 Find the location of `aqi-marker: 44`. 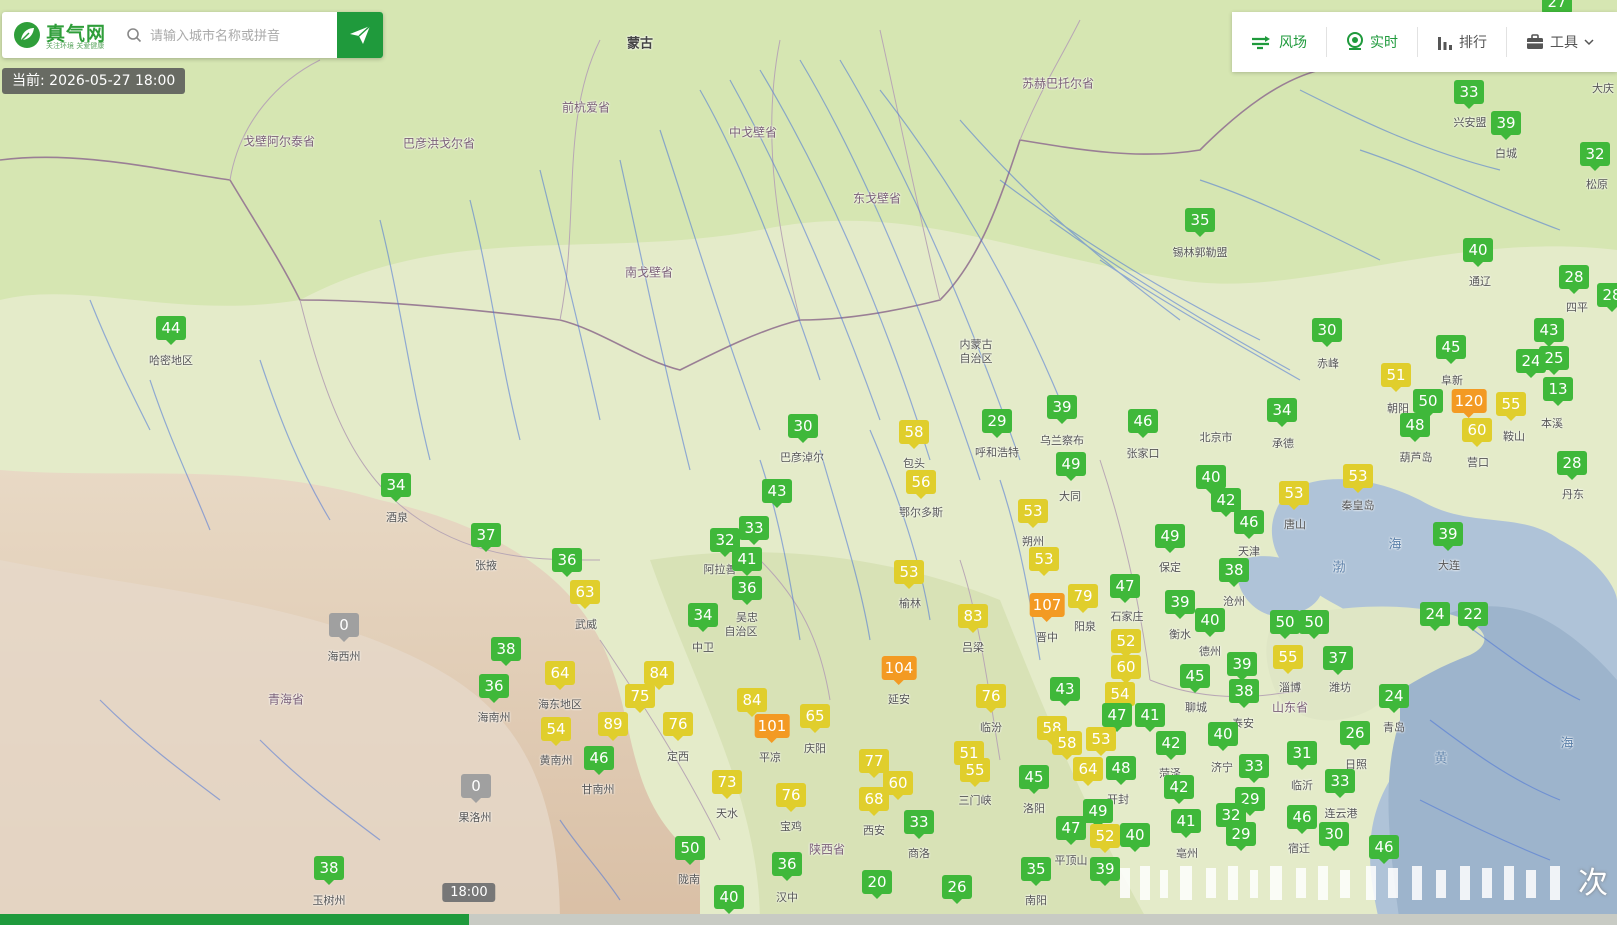

aqi-marker: 44 is located at coordinates (171, 330).